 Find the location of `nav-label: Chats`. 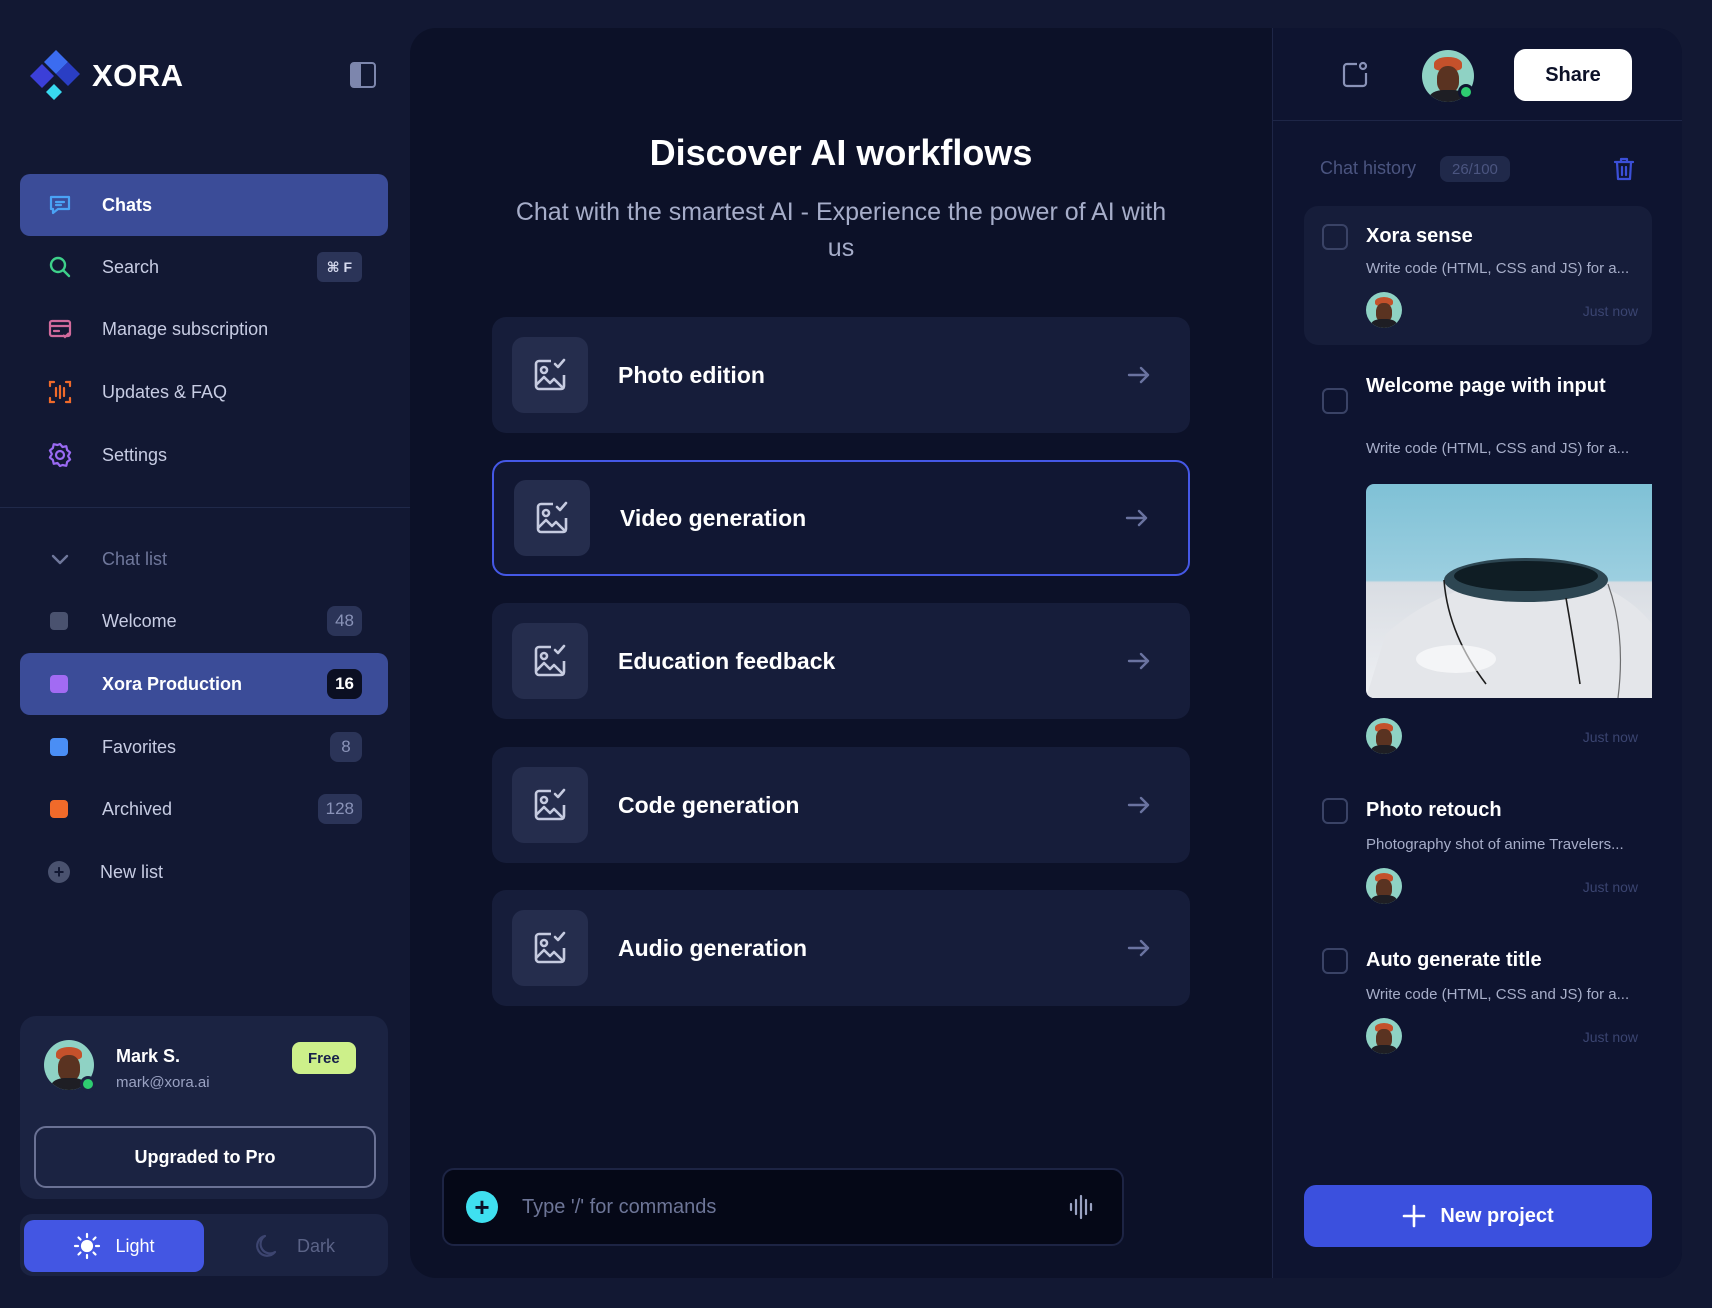

nav-label: Chats is located at coordinates (127, 204).